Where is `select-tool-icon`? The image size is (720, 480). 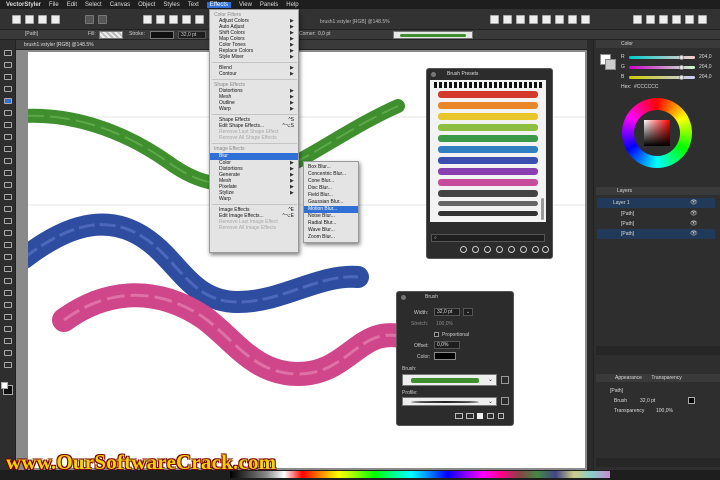 select-tool-icon is located at coordinates (8, 53).